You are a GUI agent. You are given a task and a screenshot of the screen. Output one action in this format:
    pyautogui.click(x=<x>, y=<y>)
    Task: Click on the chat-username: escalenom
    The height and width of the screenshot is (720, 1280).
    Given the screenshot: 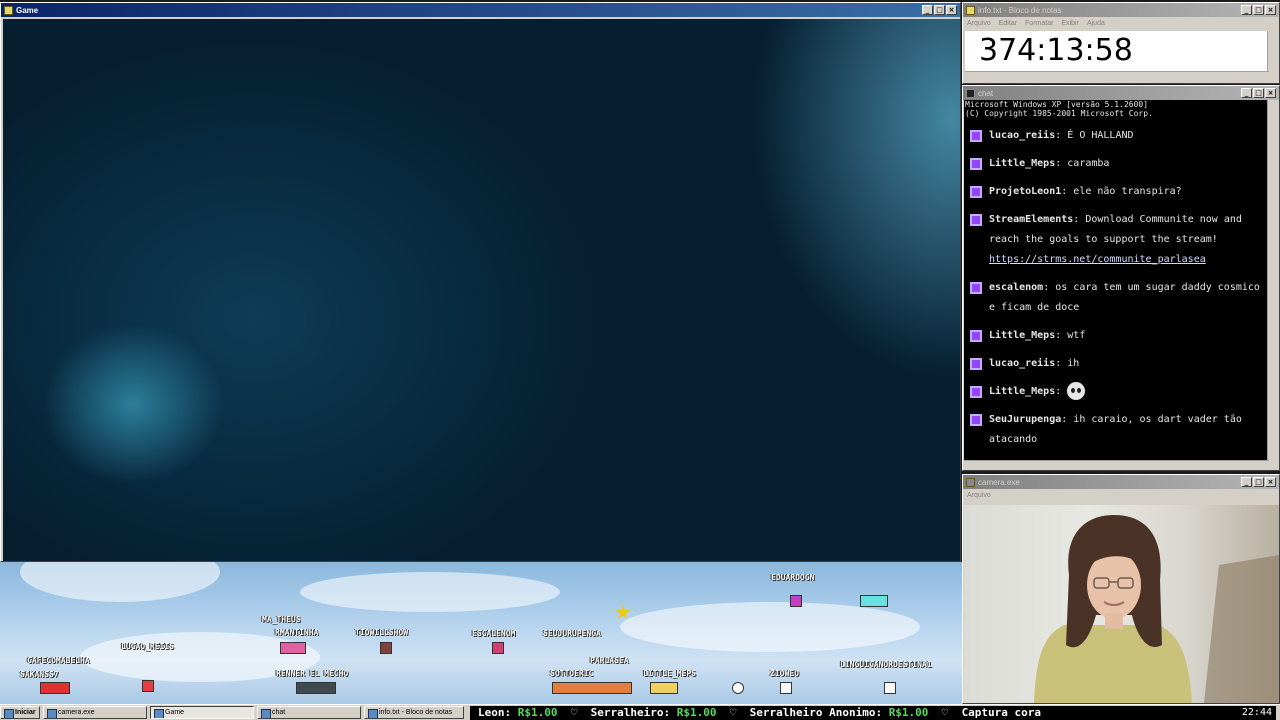 What is the action you would take?
    pyautogui.click(x=1016, y=287)
    